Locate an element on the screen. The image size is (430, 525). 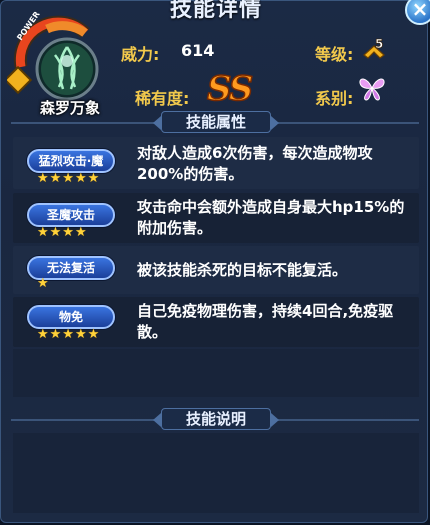
close-icon: × is located at coordinates (420, 10).